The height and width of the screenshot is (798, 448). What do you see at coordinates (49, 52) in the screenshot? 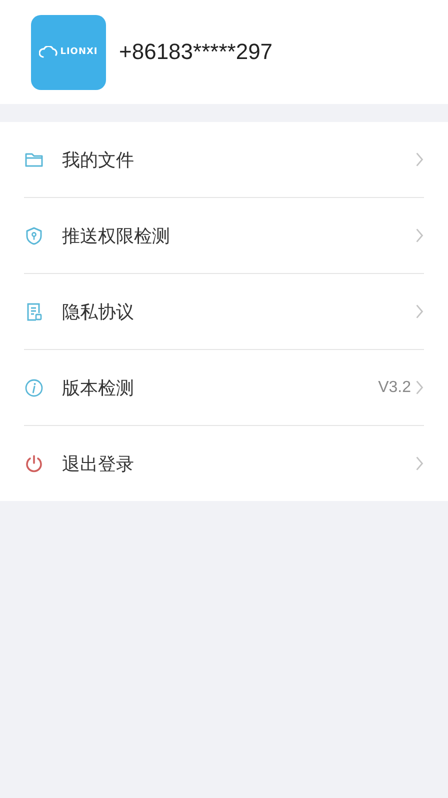
I see `cloud-icon` at bounding box center [49, 52].